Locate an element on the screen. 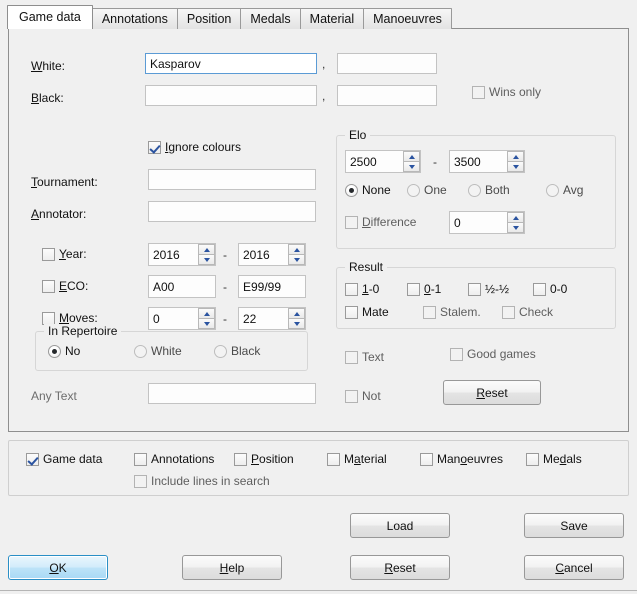  tournament-input is located at coordinates (232, 179).